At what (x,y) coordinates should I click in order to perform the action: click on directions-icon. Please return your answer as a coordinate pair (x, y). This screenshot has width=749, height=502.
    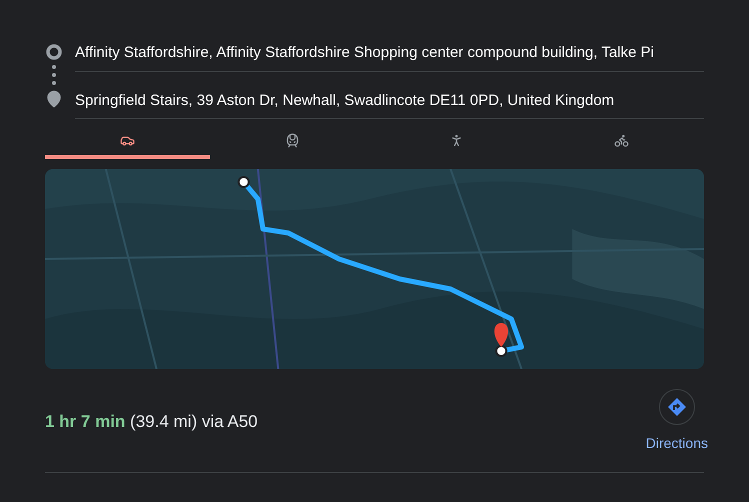
    Looking at the image, I should click on (676, 407).